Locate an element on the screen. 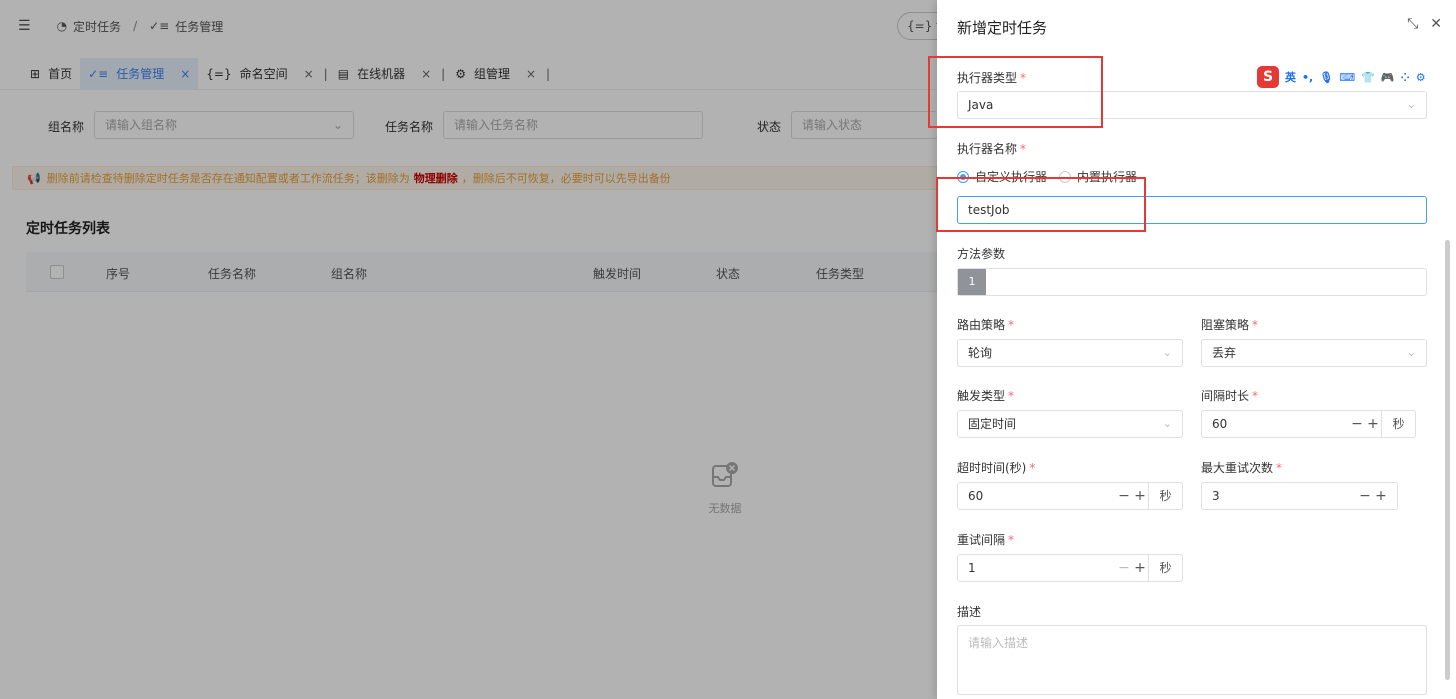  timeout-label: 超时时间(秒) * is located at coordinates (996, 467).